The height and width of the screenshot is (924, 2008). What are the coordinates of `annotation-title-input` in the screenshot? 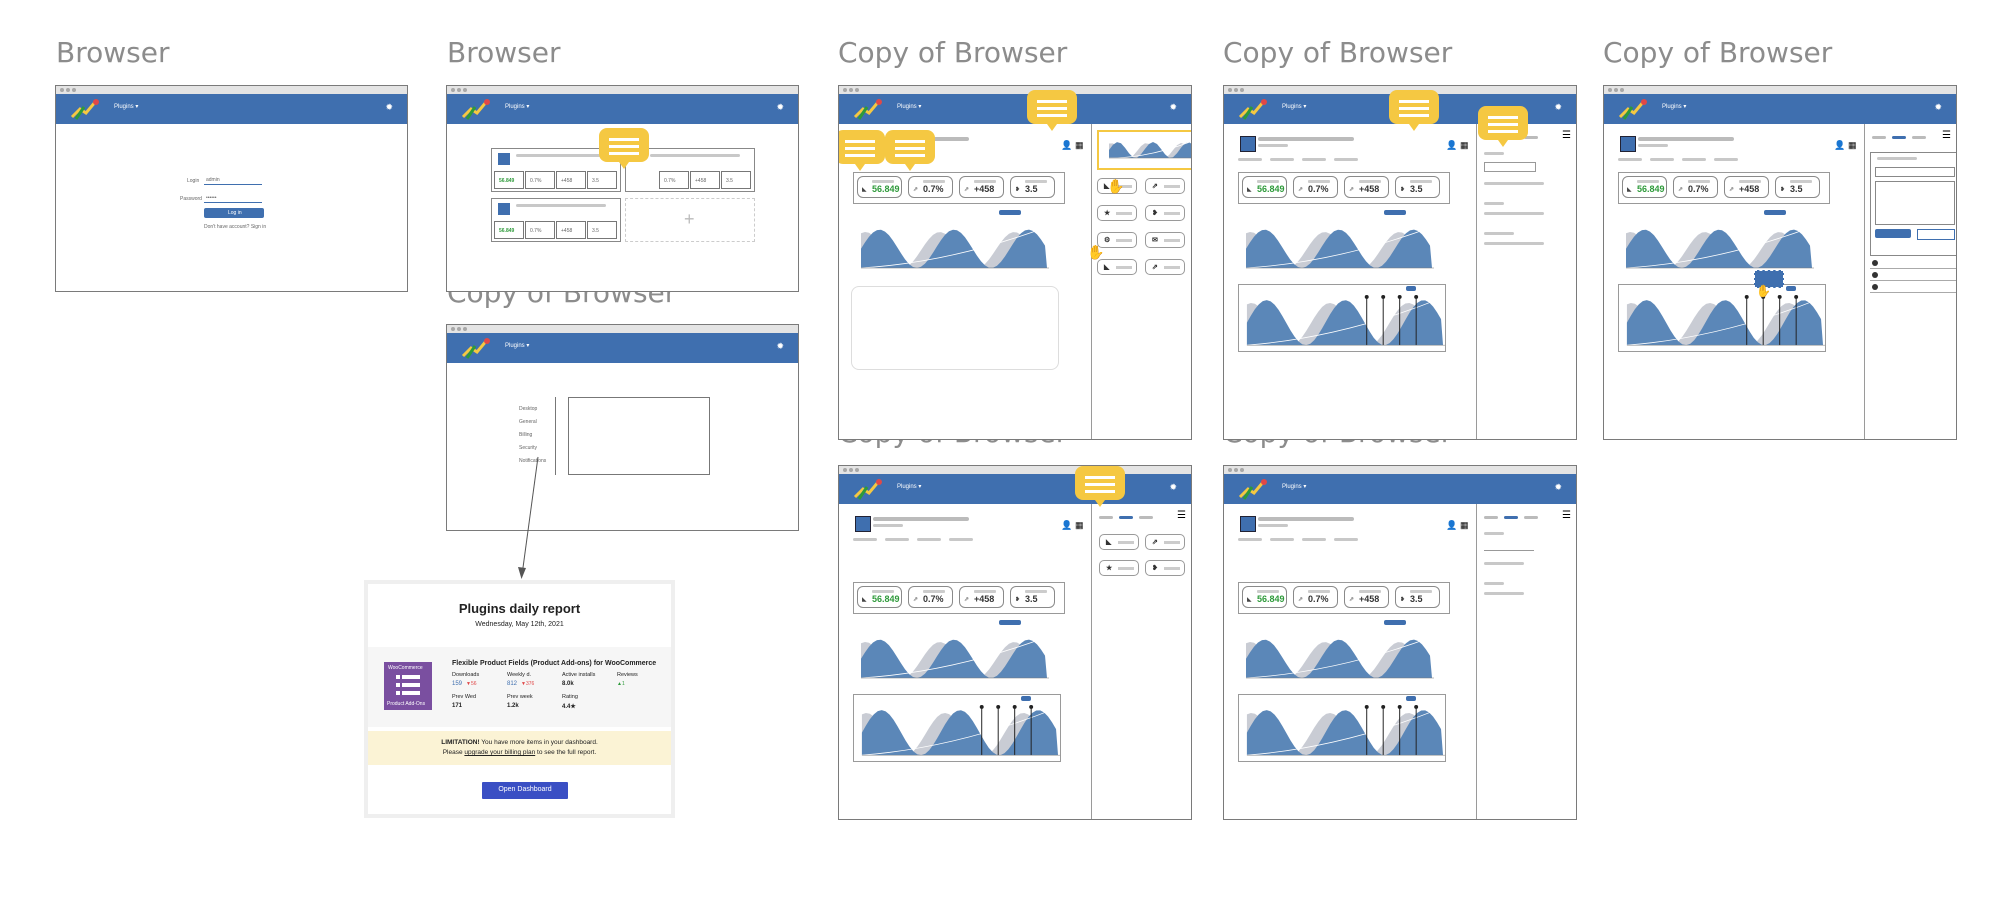 It's located at (1915, 172).